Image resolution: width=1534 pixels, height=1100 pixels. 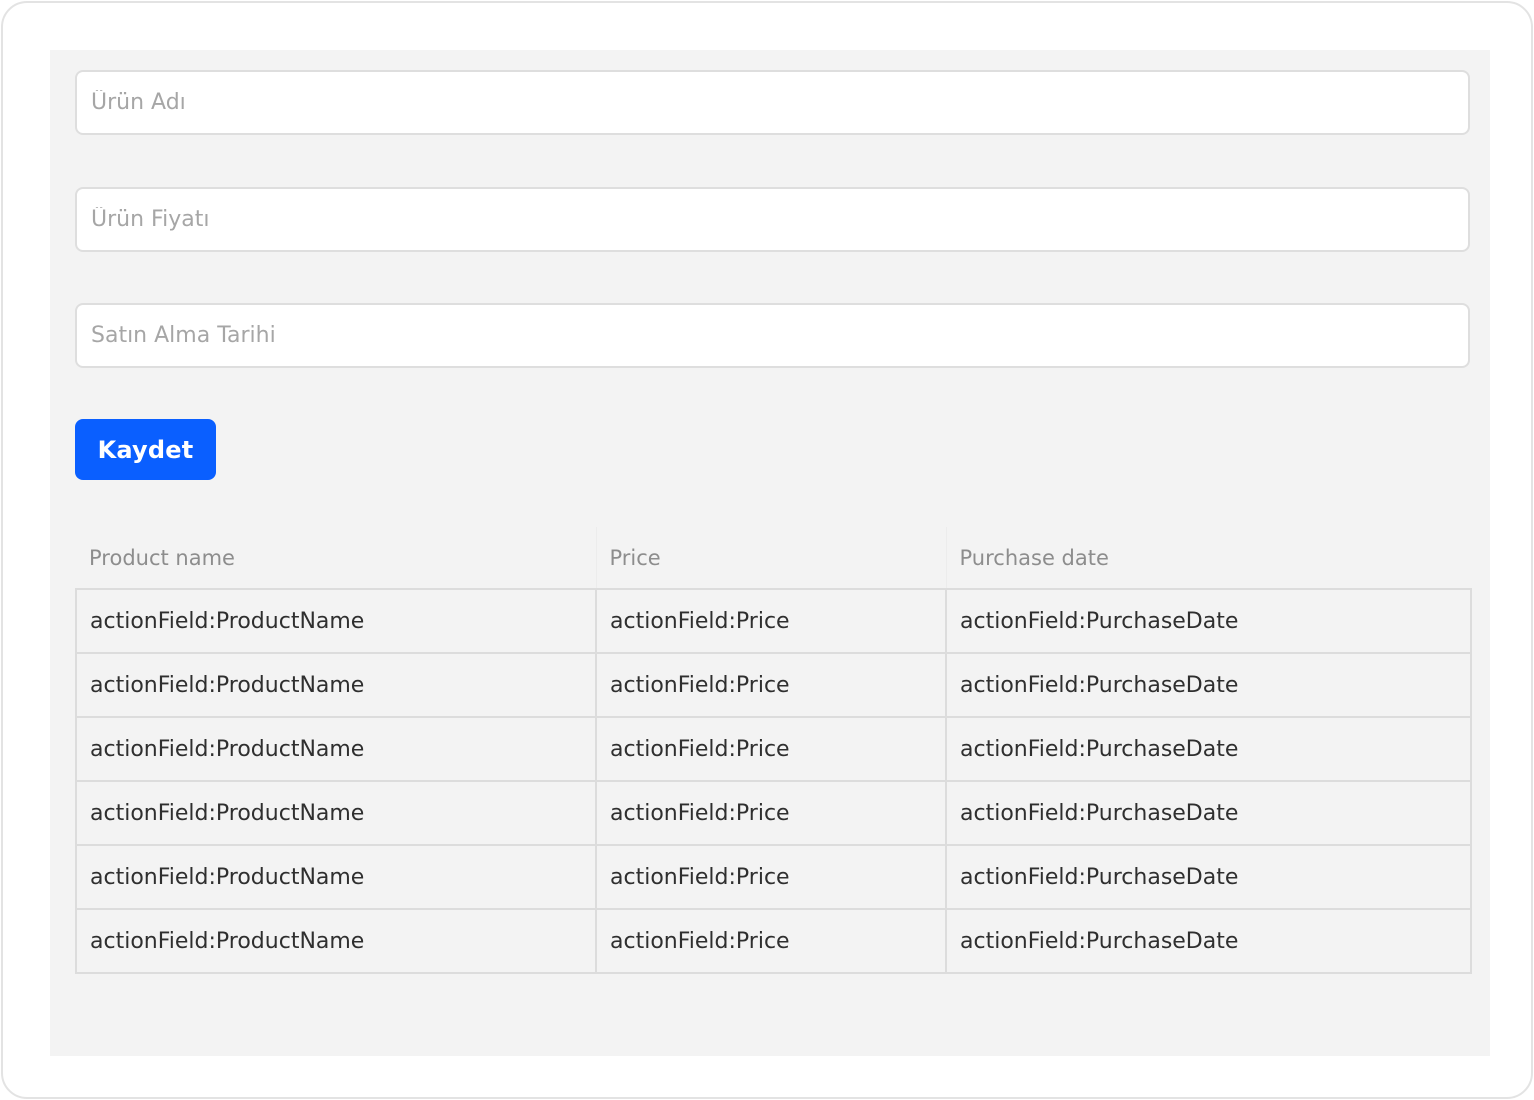 What do you see at coordinates (772, 219) in the screenshot?
I see `product-price-input` at bounding box center [772, 219].